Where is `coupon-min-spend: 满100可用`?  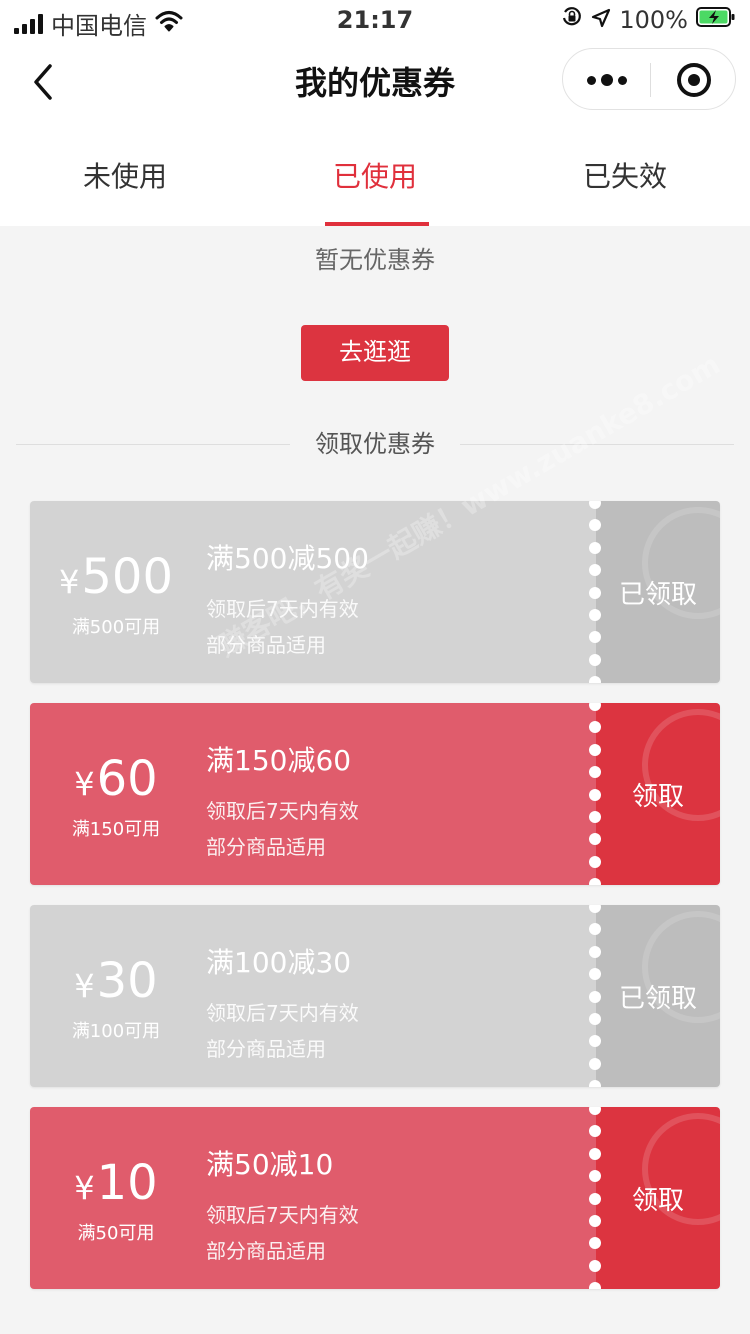 coupon-min-spend: 满100可用 is located at coordinates (116, 1031).